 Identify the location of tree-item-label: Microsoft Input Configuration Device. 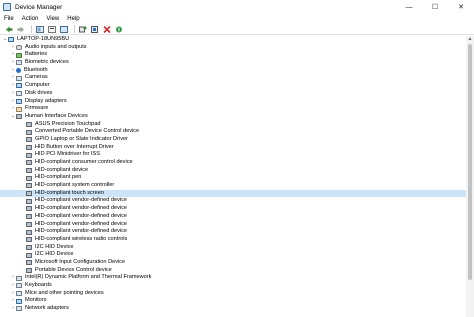
(80, 261).